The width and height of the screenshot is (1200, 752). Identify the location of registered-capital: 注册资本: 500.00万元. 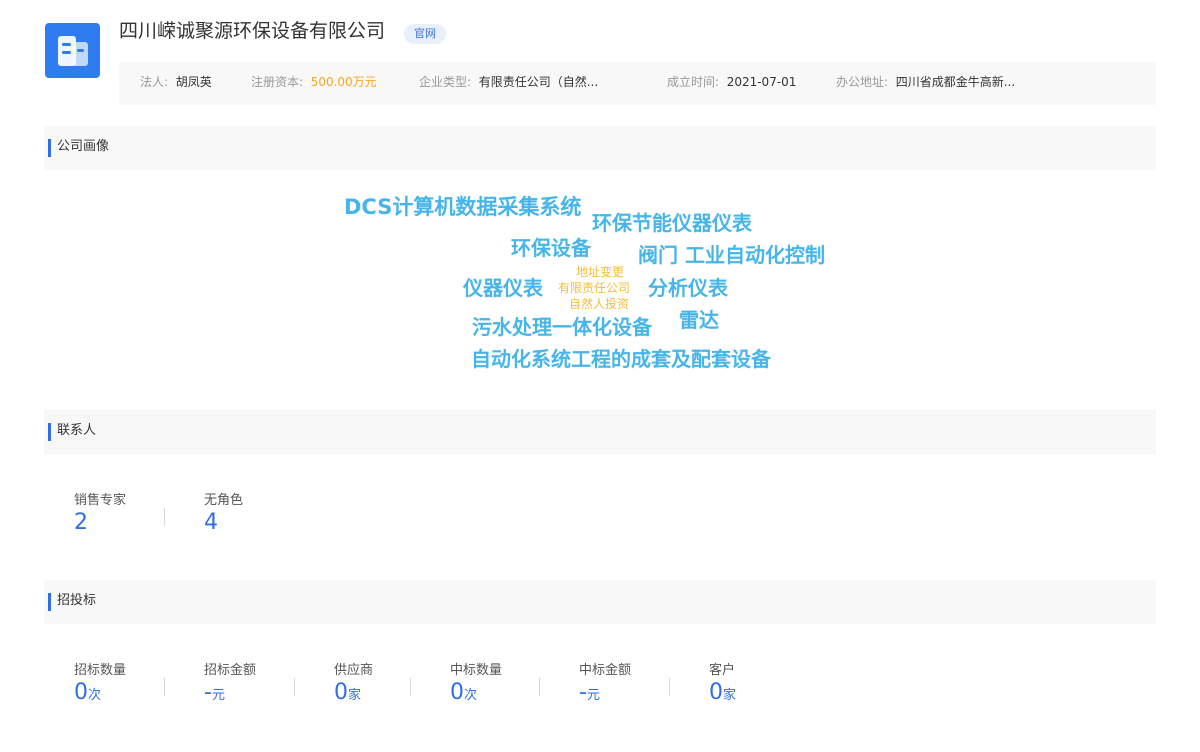
(314, 82).